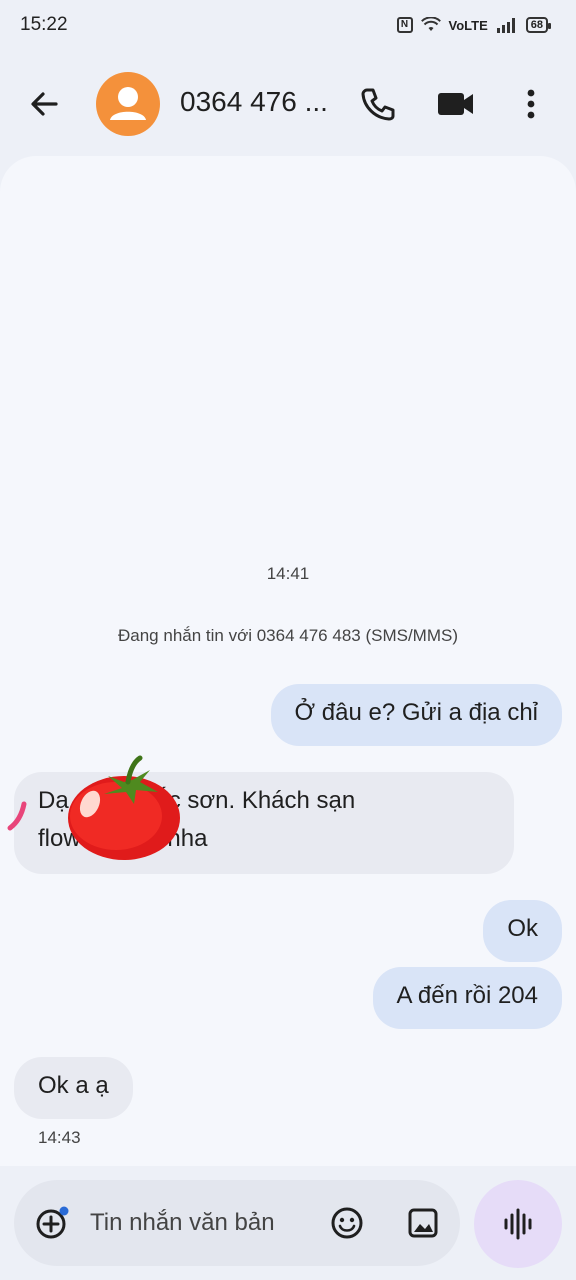 The image size is (576, 1280). What do you see at coordinates (531, 104) in the screenshot?
I see `more-vert-icon` at bounding box center [531, 104].